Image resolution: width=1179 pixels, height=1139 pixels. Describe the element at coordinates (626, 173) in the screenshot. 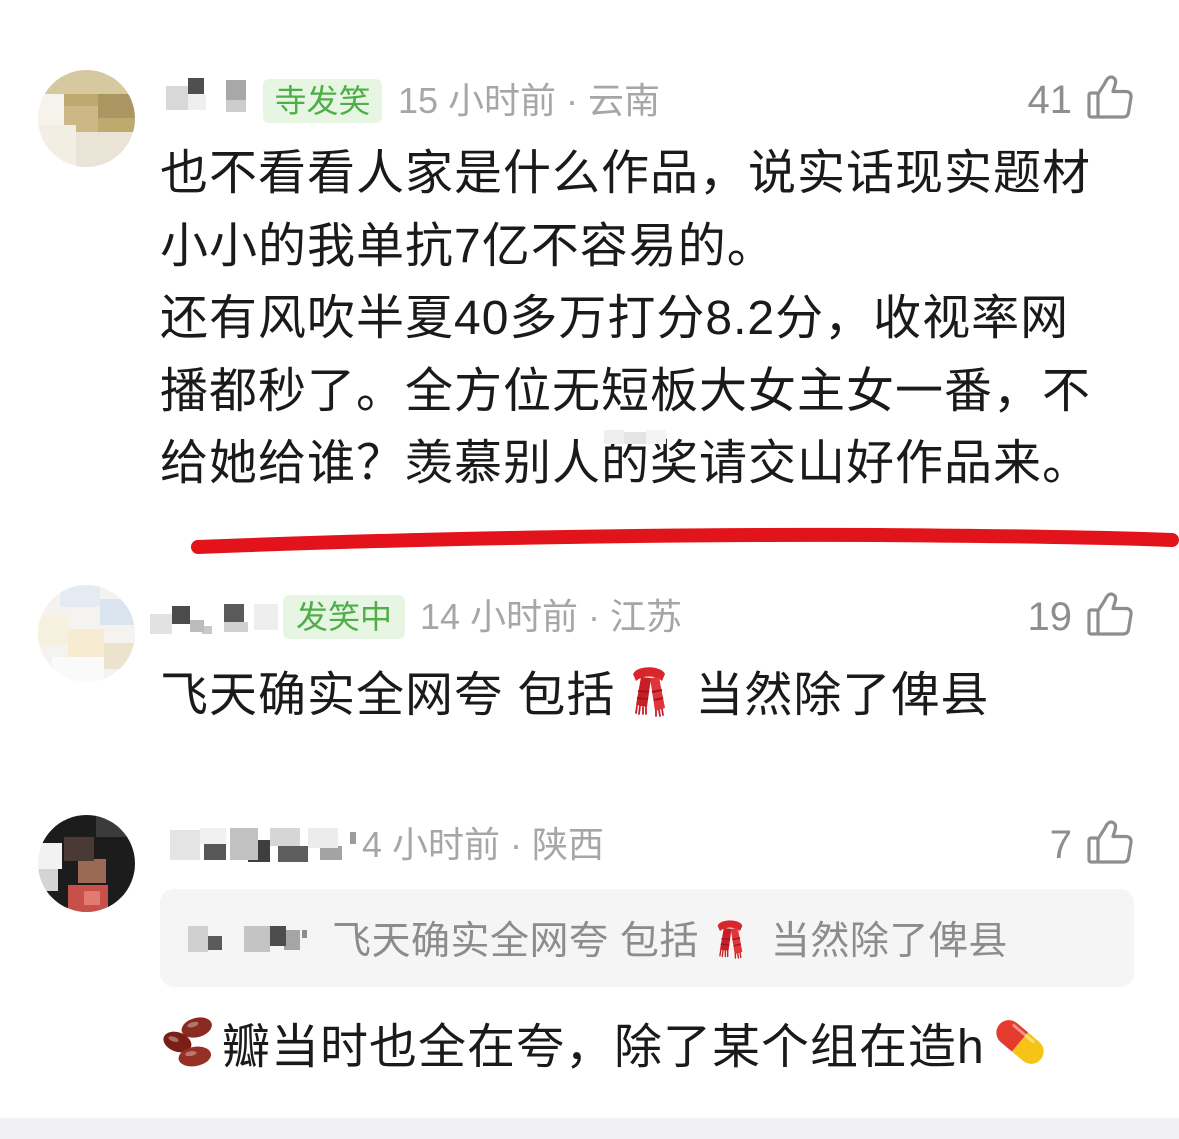

I see `comment-text-line: 也不看看人家是什么作品，说实话现实题材` at that location.